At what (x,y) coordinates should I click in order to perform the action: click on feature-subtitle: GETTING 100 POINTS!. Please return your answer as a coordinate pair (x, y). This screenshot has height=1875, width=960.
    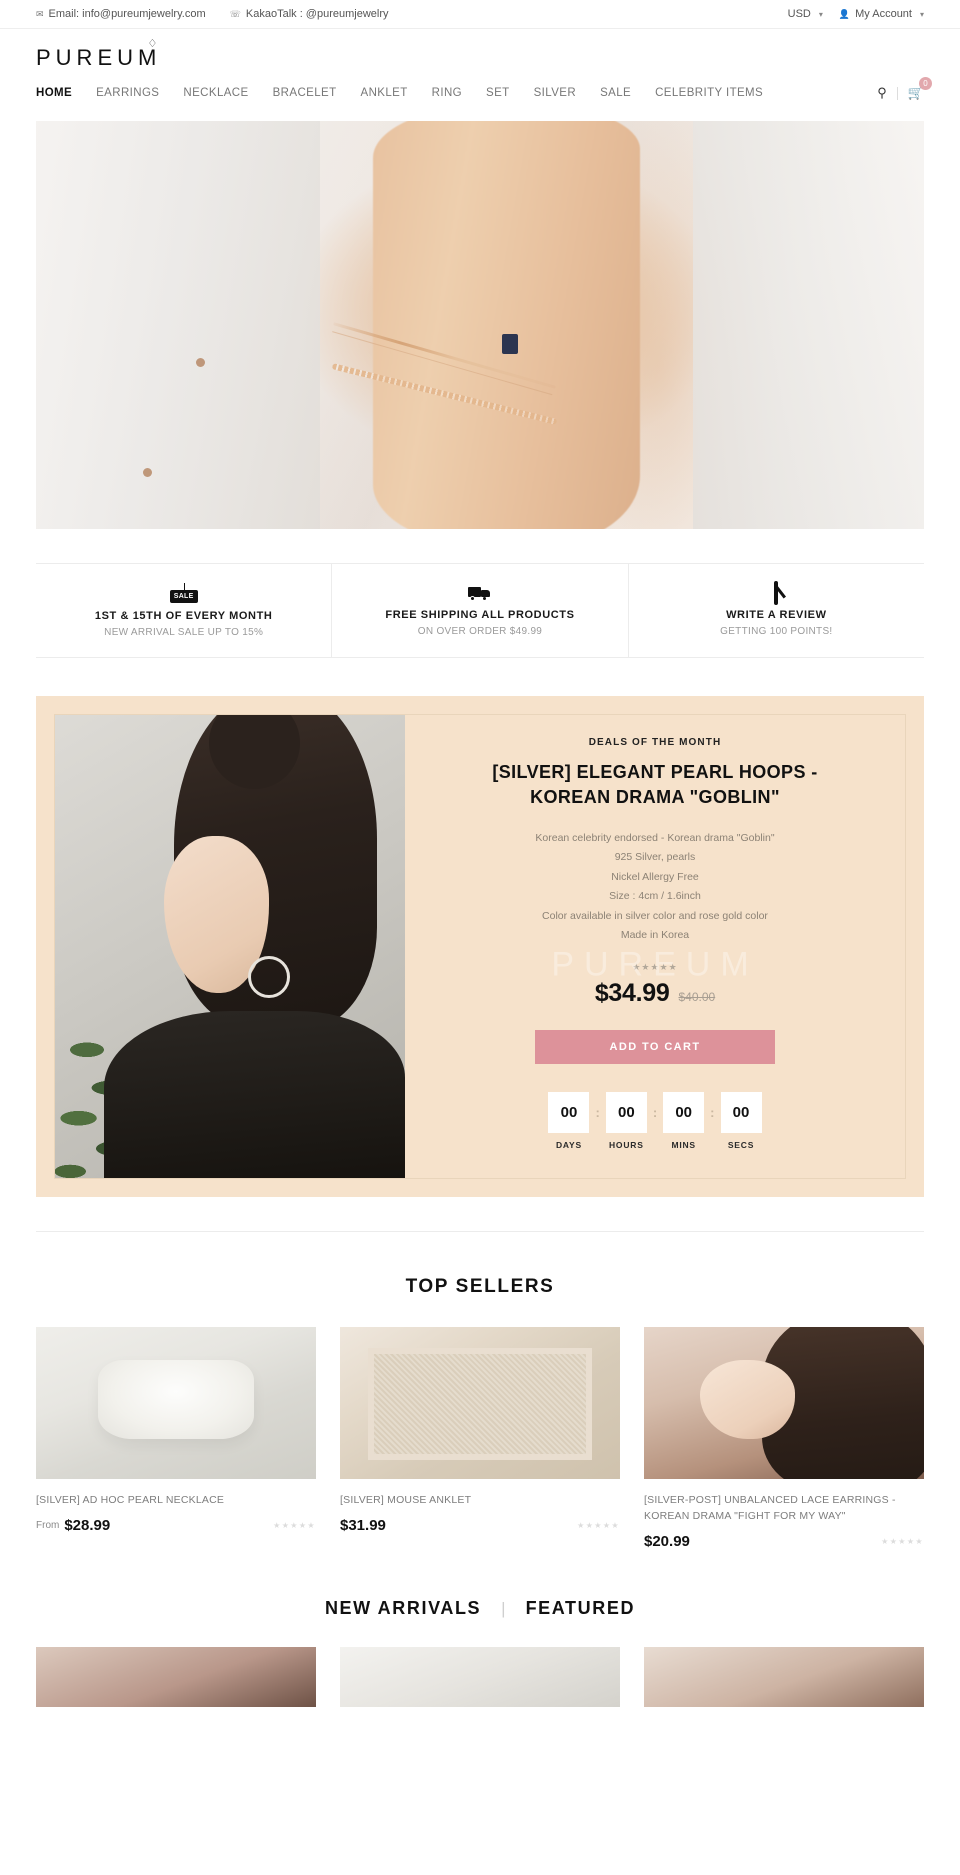
    Looking at the image, I should click on (776, 632).